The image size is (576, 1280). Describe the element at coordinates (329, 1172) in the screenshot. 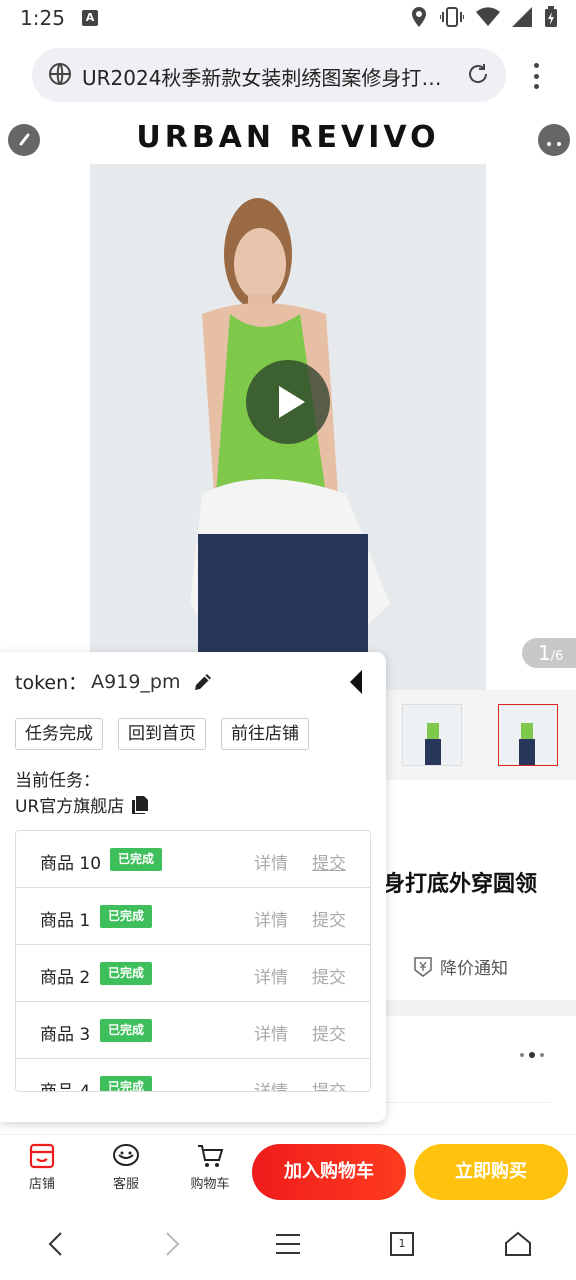

I see `add-to-cart-button: 加入购物车` at that location.